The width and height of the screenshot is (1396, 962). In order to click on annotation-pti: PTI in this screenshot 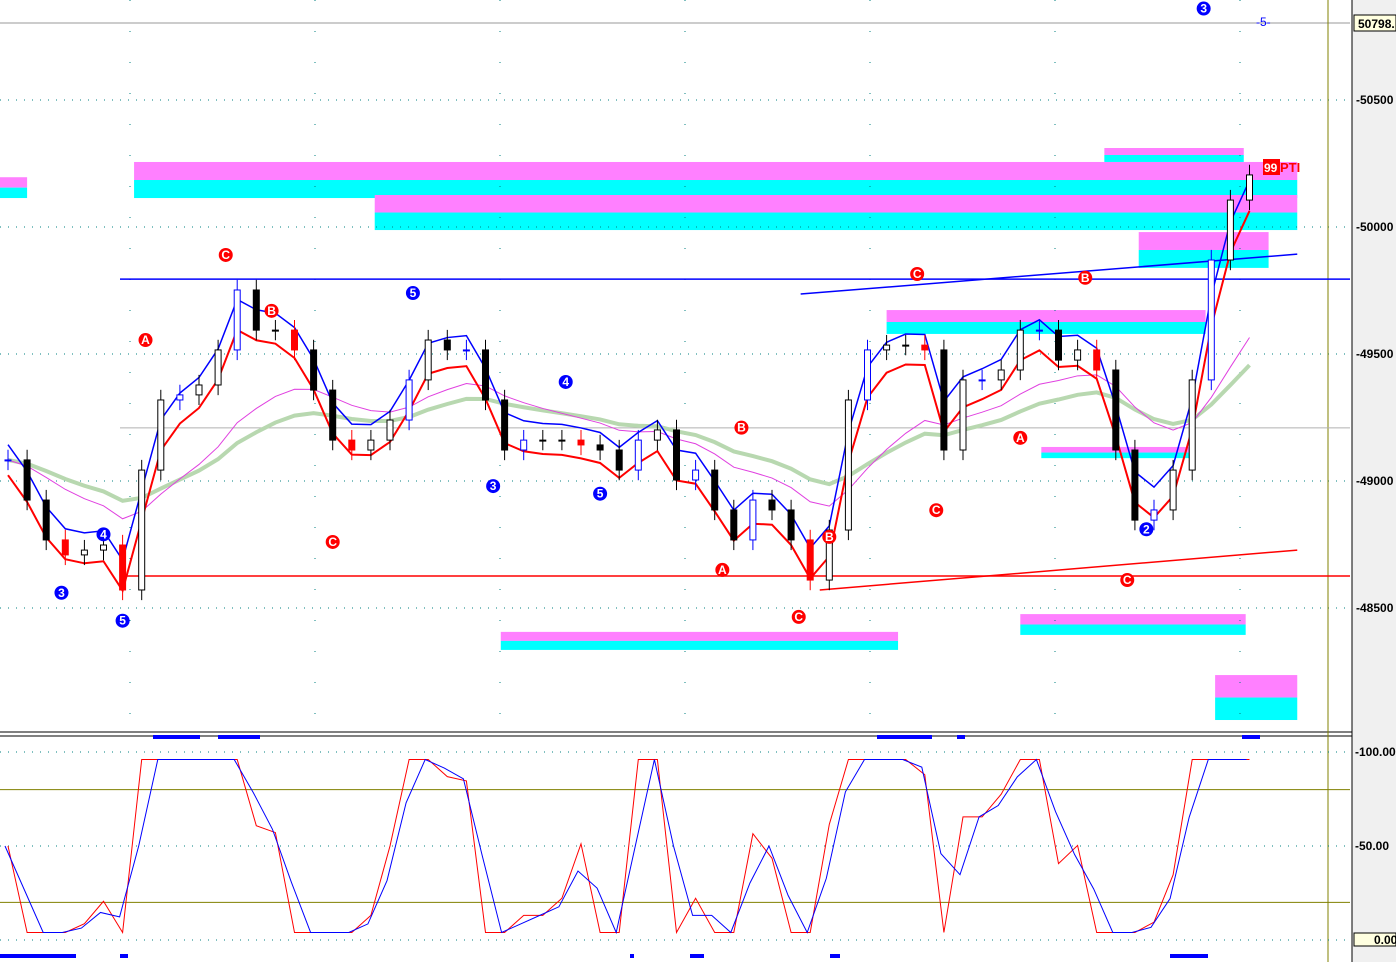, I will do `click(1290, 167)`.